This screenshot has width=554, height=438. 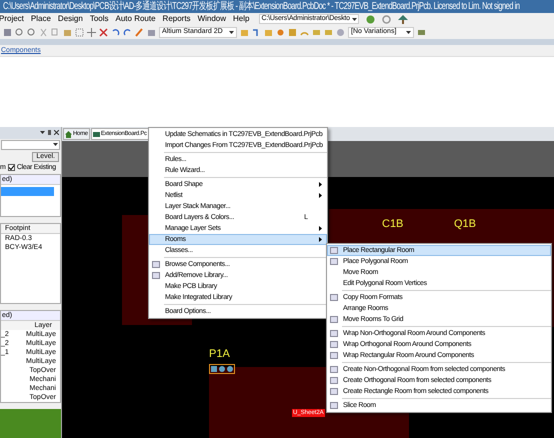 What do you see at coordinates (241, 19) in the screenshot?
I see `menu-item: Help` at bounding box center [241, 19].